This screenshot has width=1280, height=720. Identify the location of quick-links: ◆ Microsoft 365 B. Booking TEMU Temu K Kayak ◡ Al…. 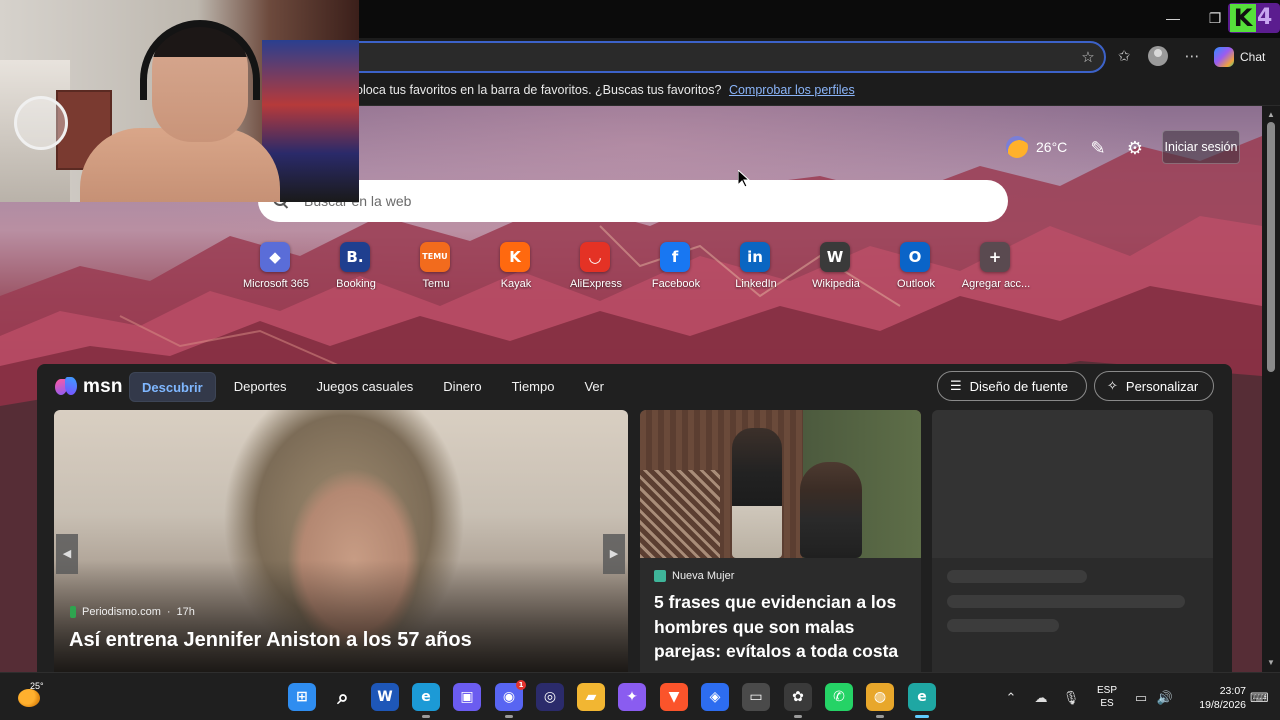
(638, 270).